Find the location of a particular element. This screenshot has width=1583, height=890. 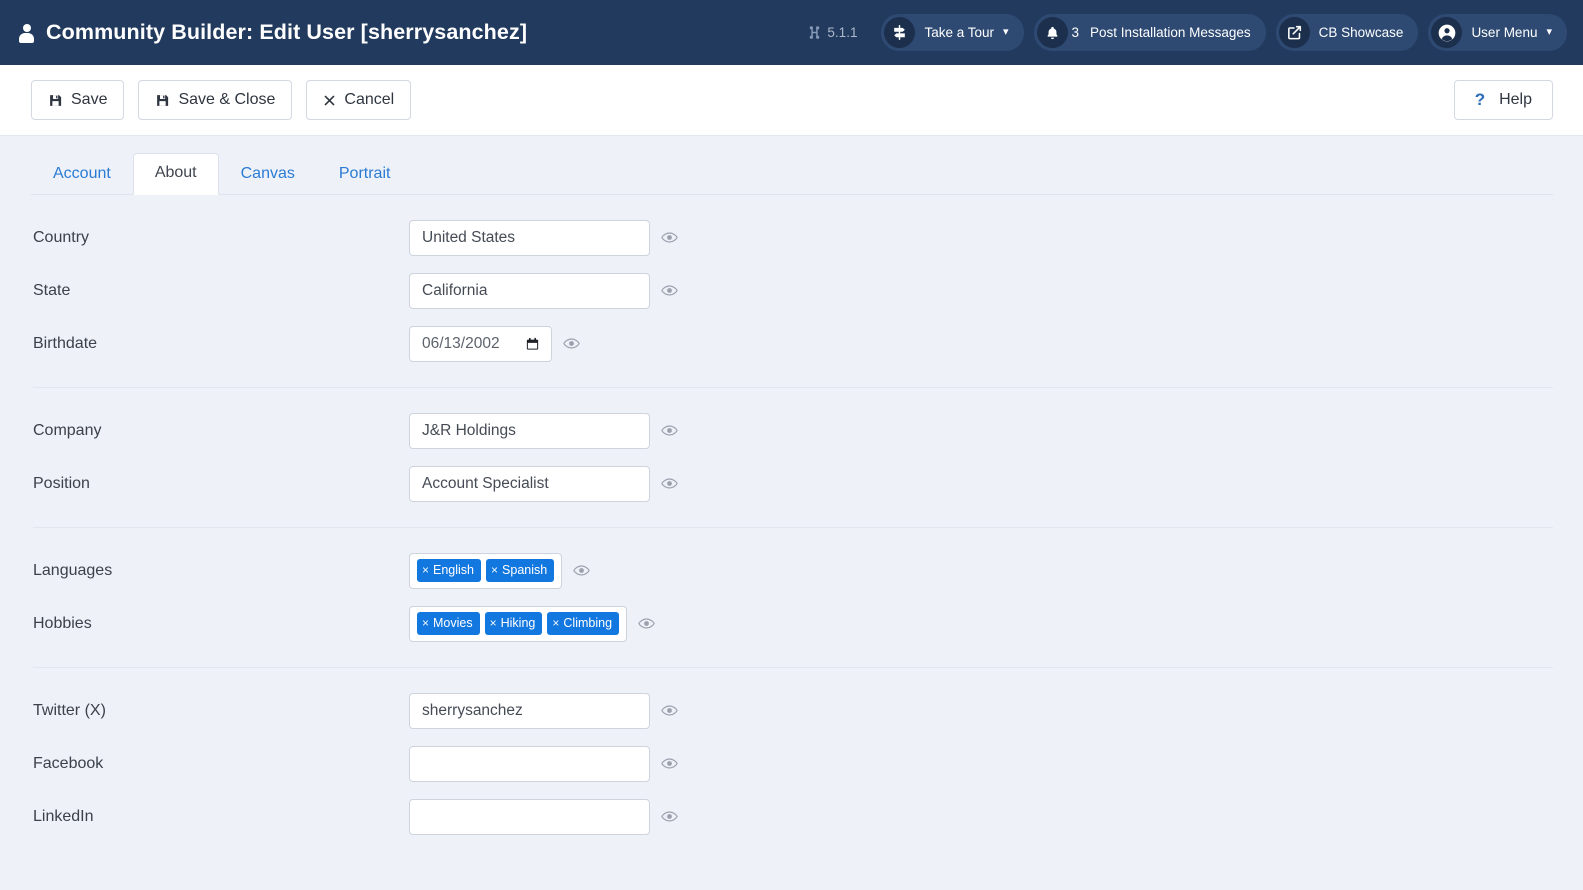

messages-count-badge: 3 is located at coordinates (1075, 32).